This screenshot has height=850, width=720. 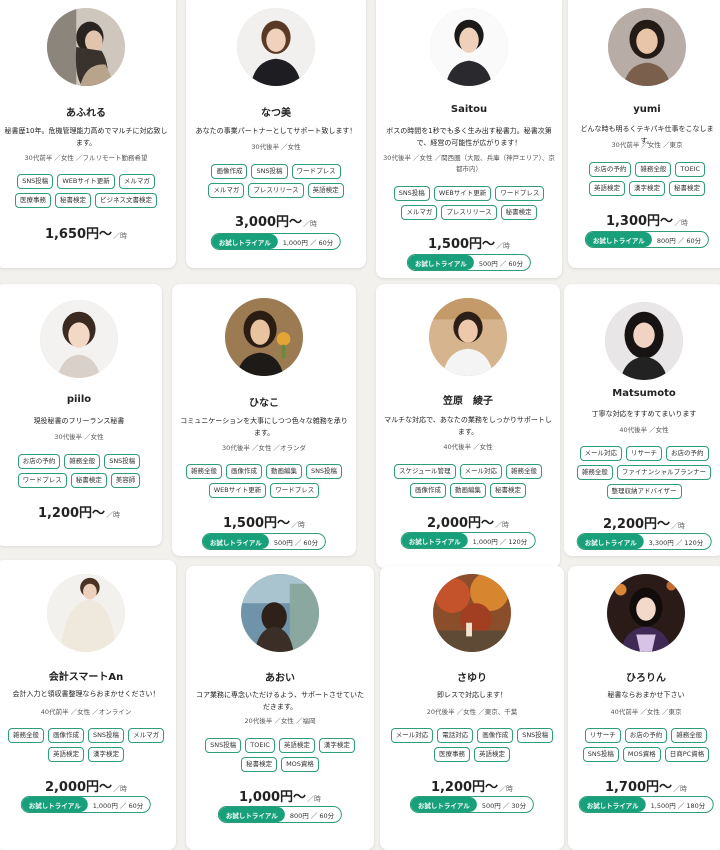 What do you see at coordinates (472, 804) in the screenshot?
I see `trial-offer-button: お試しトライアル 500円 ／ 30分` at bounding box center [472, 804].